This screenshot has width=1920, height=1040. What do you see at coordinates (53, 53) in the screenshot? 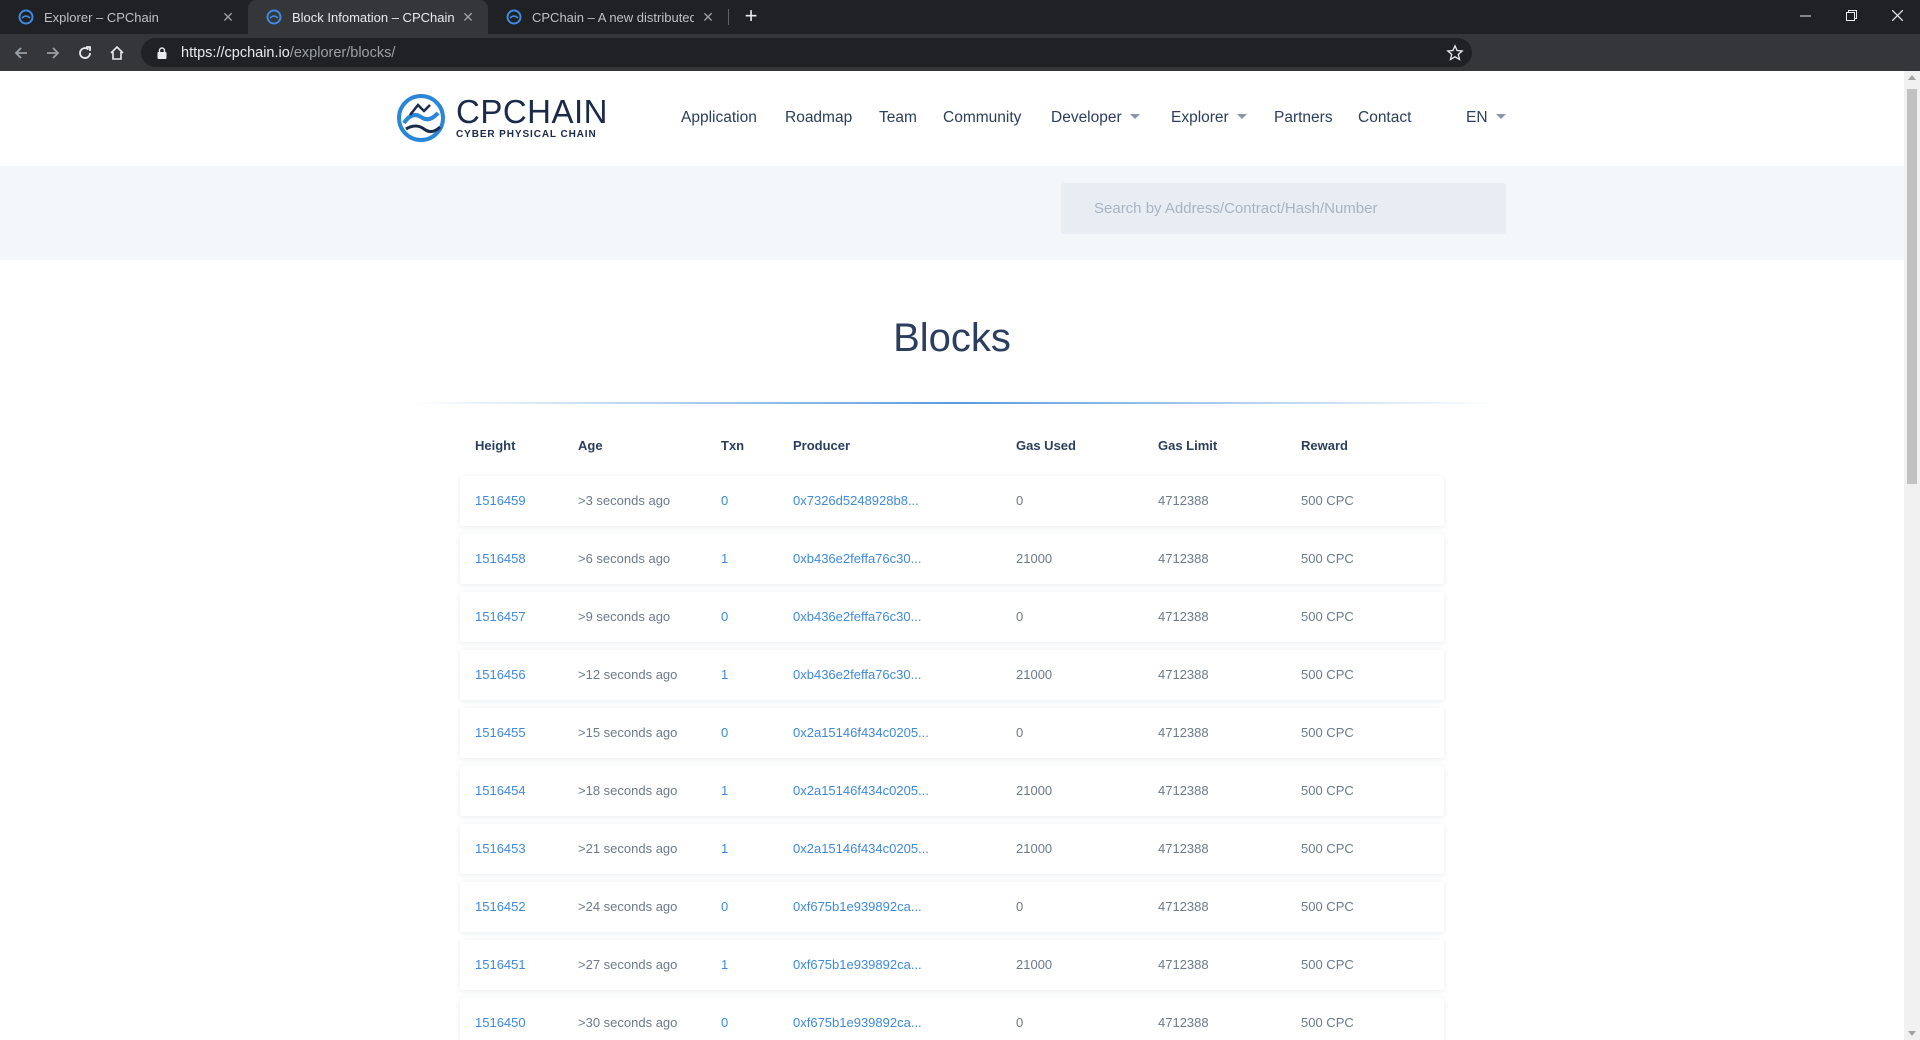
I see `forward-button` at bounding box center [53, 53].